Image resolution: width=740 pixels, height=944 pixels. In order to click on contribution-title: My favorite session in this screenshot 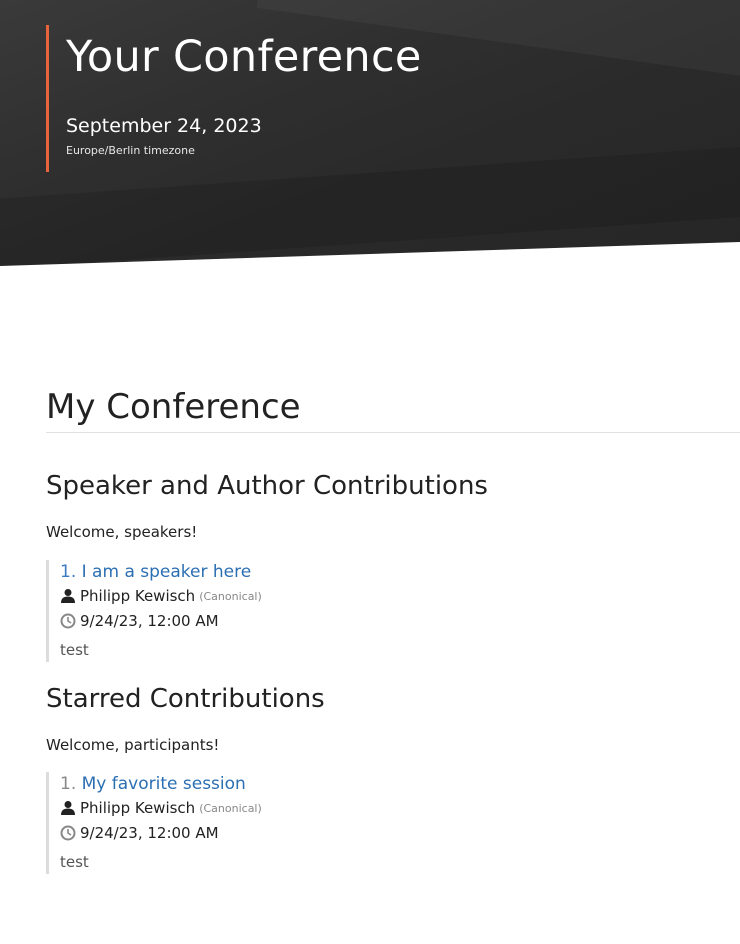, I will do `click(163, 784)`.